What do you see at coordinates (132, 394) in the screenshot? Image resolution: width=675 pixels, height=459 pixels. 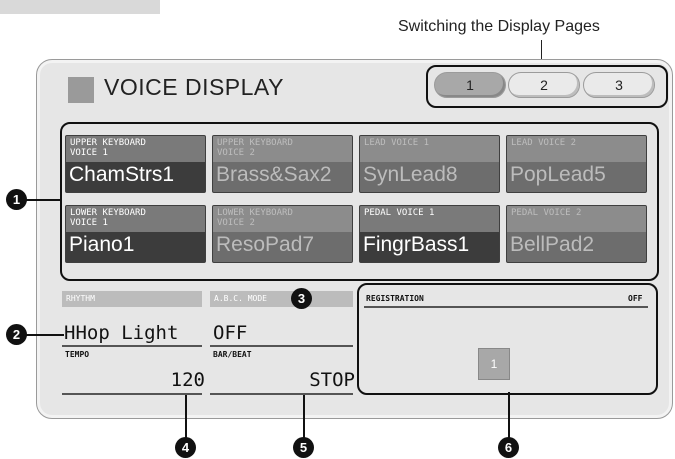 I see `tempo-underline` at bounding box center [132, 394].